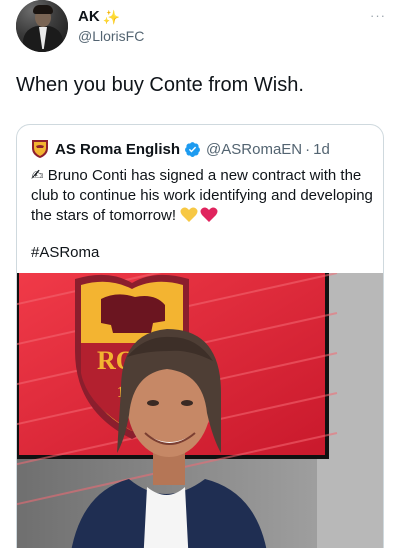 The image size is (400, 548). What do you see at coordinates (117, 149) in the screenshot?
I see `quoted-author-name: AS Roma English` at bounding box center [117, 149].